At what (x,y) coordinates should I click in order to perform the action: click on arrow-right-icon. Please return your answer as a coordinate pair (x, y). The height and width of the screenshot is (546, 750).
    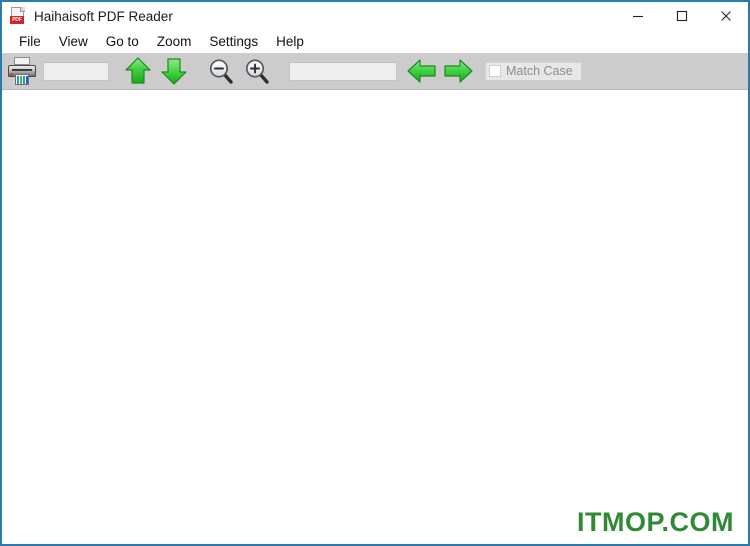
    Looking at the image, I should click on (458, 71).